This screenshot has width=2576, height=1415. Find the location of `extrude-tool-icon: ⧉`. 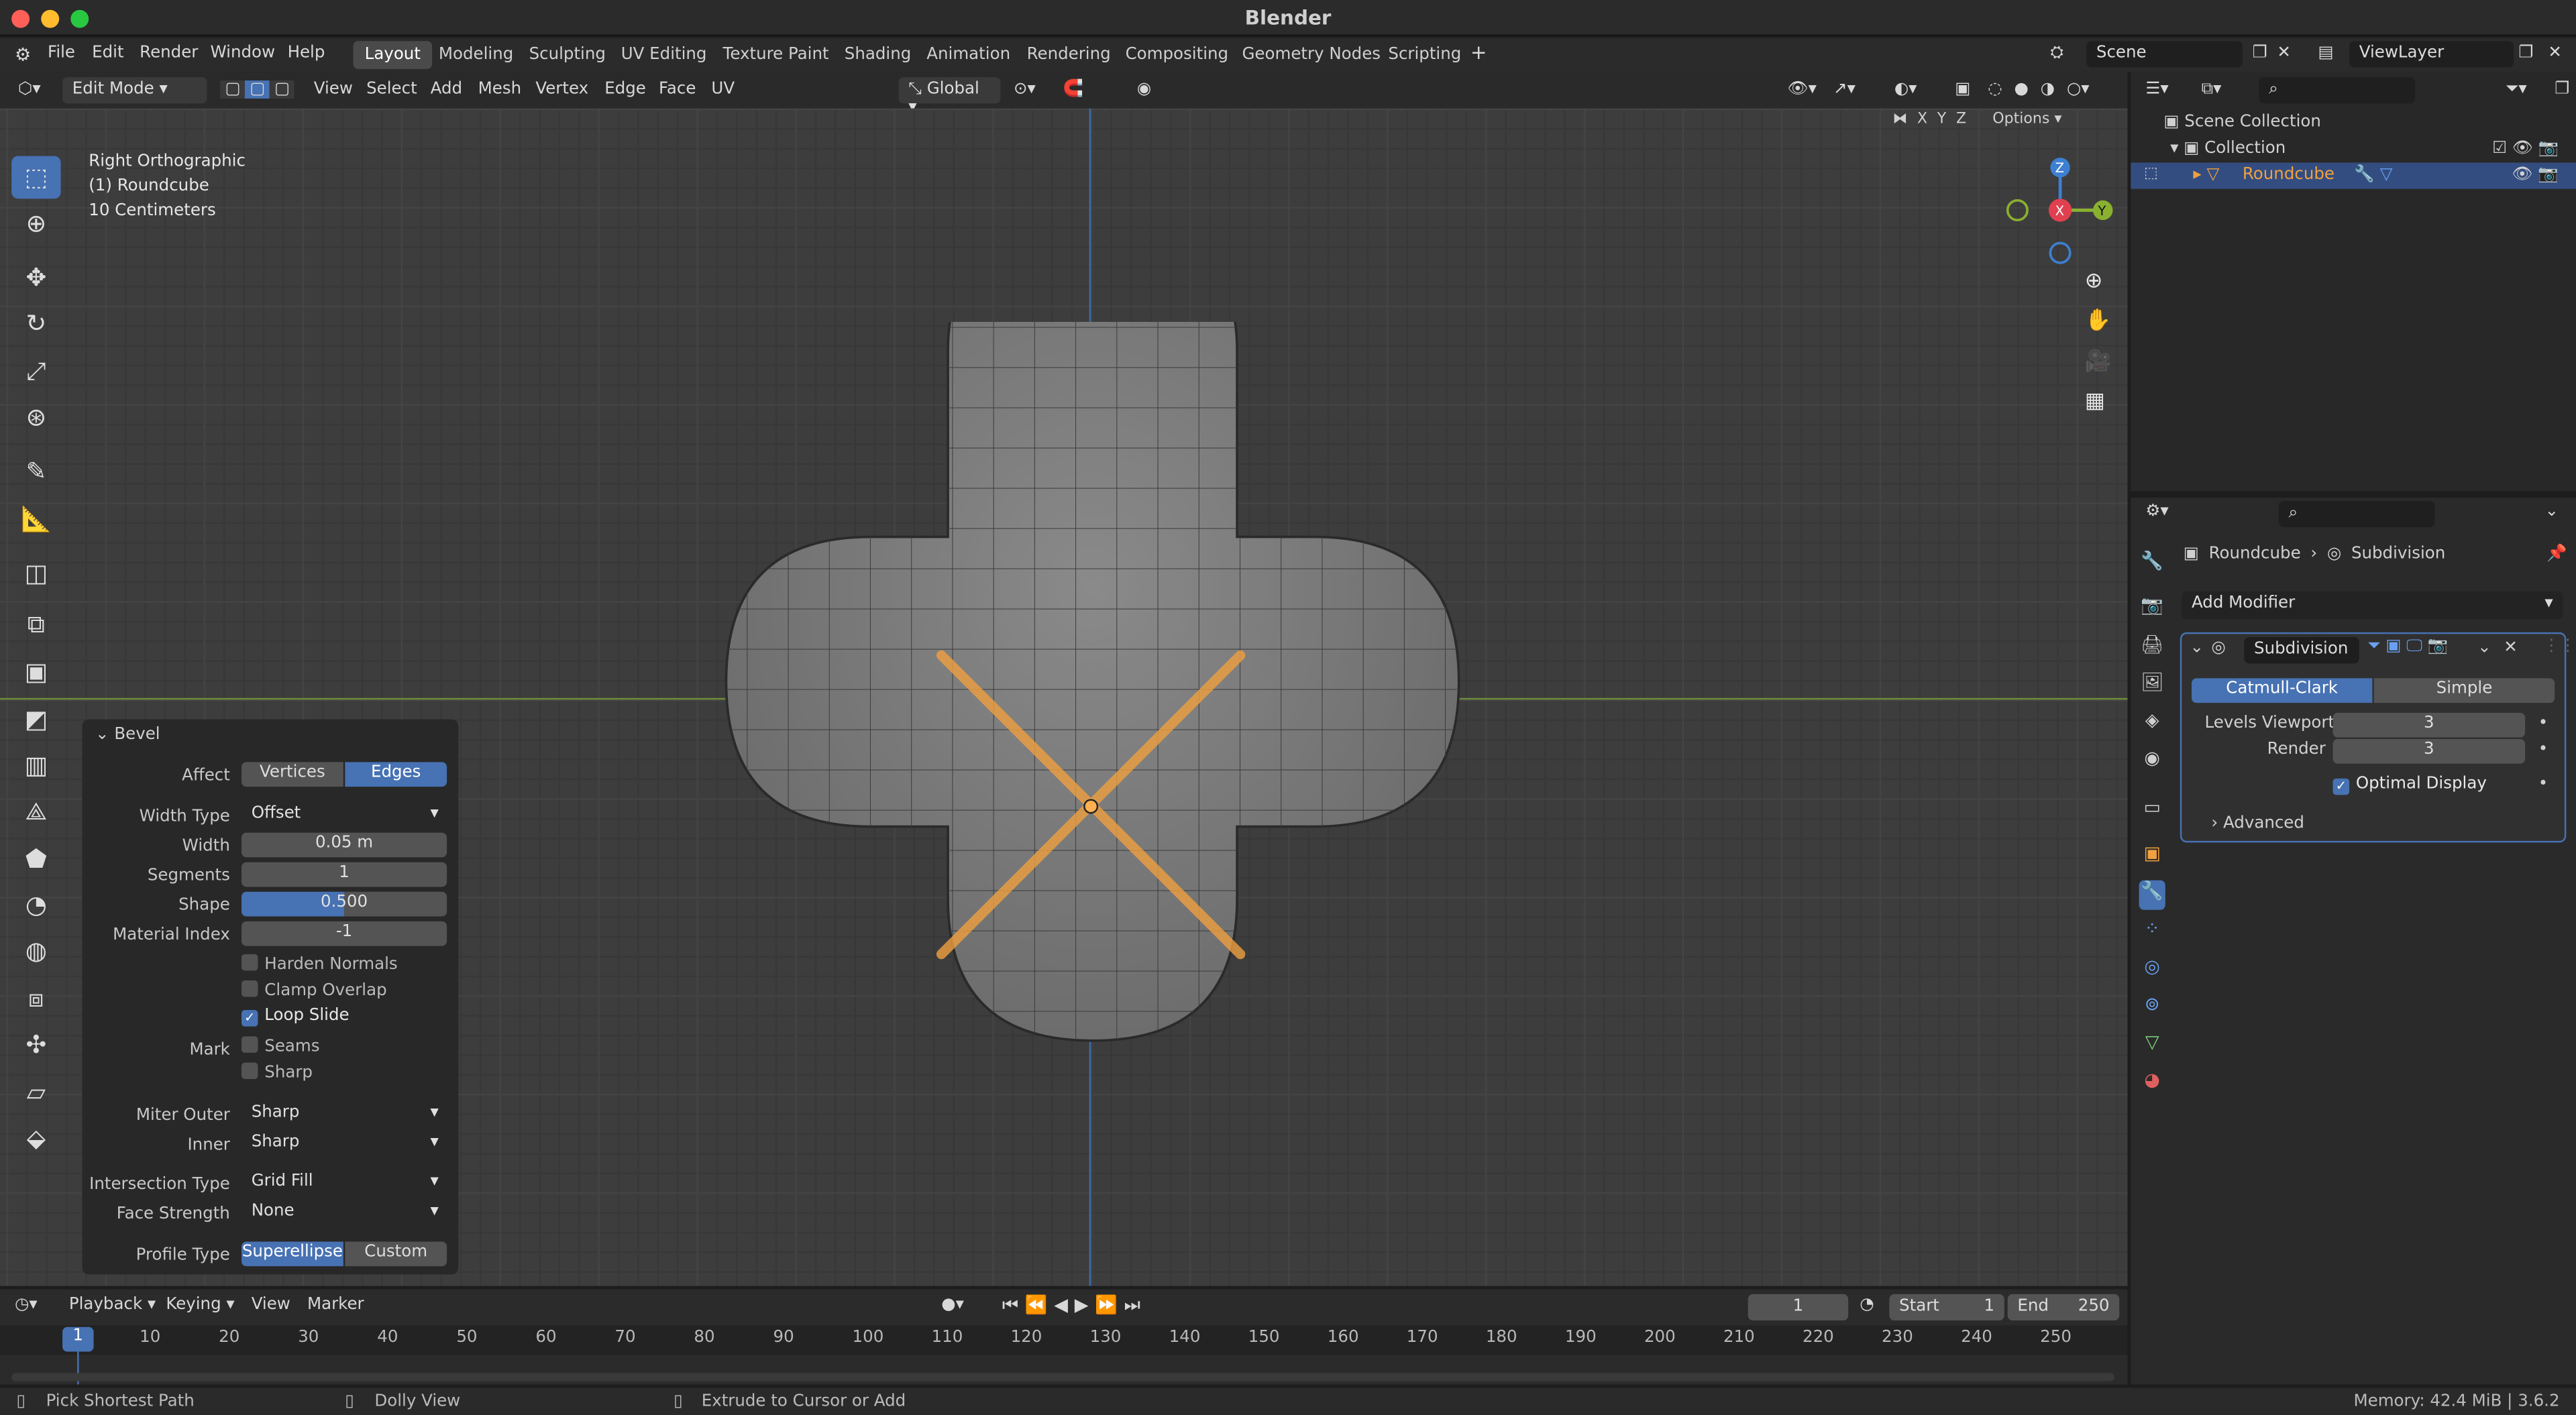

extrude-tool-icon: ⧉ is located at coordinates (35, 624).